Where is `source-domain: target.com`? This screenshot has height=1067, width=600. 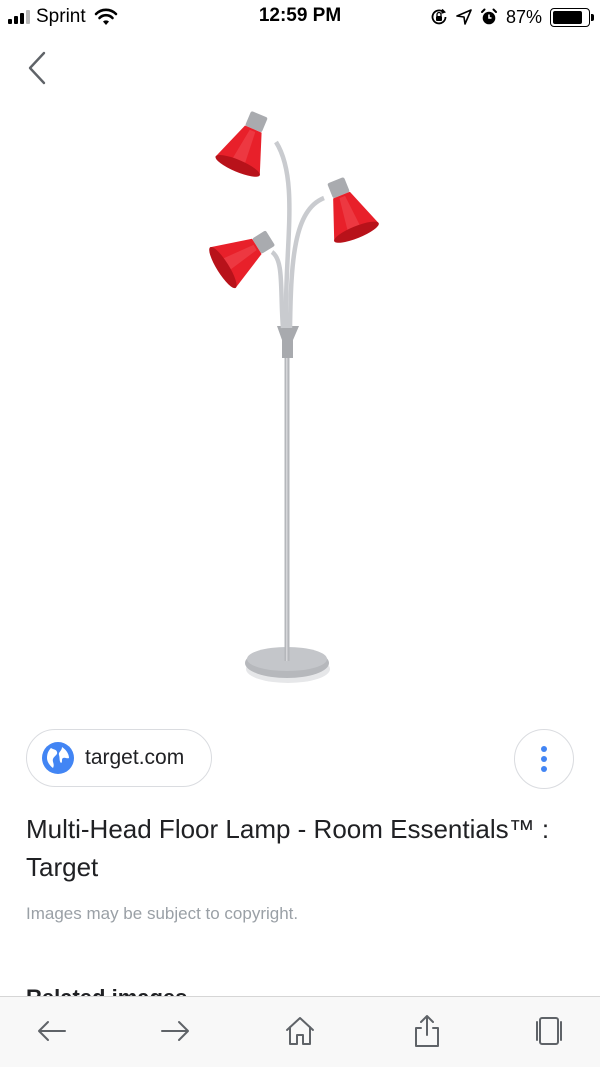 source-domain: target.com is located at coordinates (135, 757).